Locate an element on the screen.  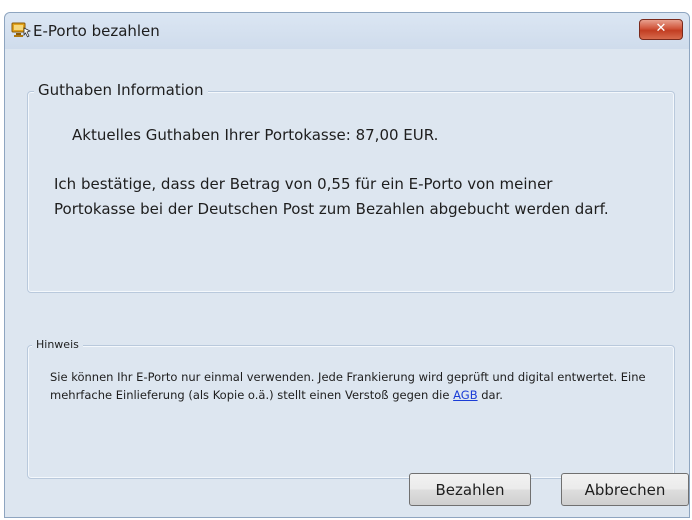
guthaben-heading: Guthaben Information is located at coordinates (121, 90).